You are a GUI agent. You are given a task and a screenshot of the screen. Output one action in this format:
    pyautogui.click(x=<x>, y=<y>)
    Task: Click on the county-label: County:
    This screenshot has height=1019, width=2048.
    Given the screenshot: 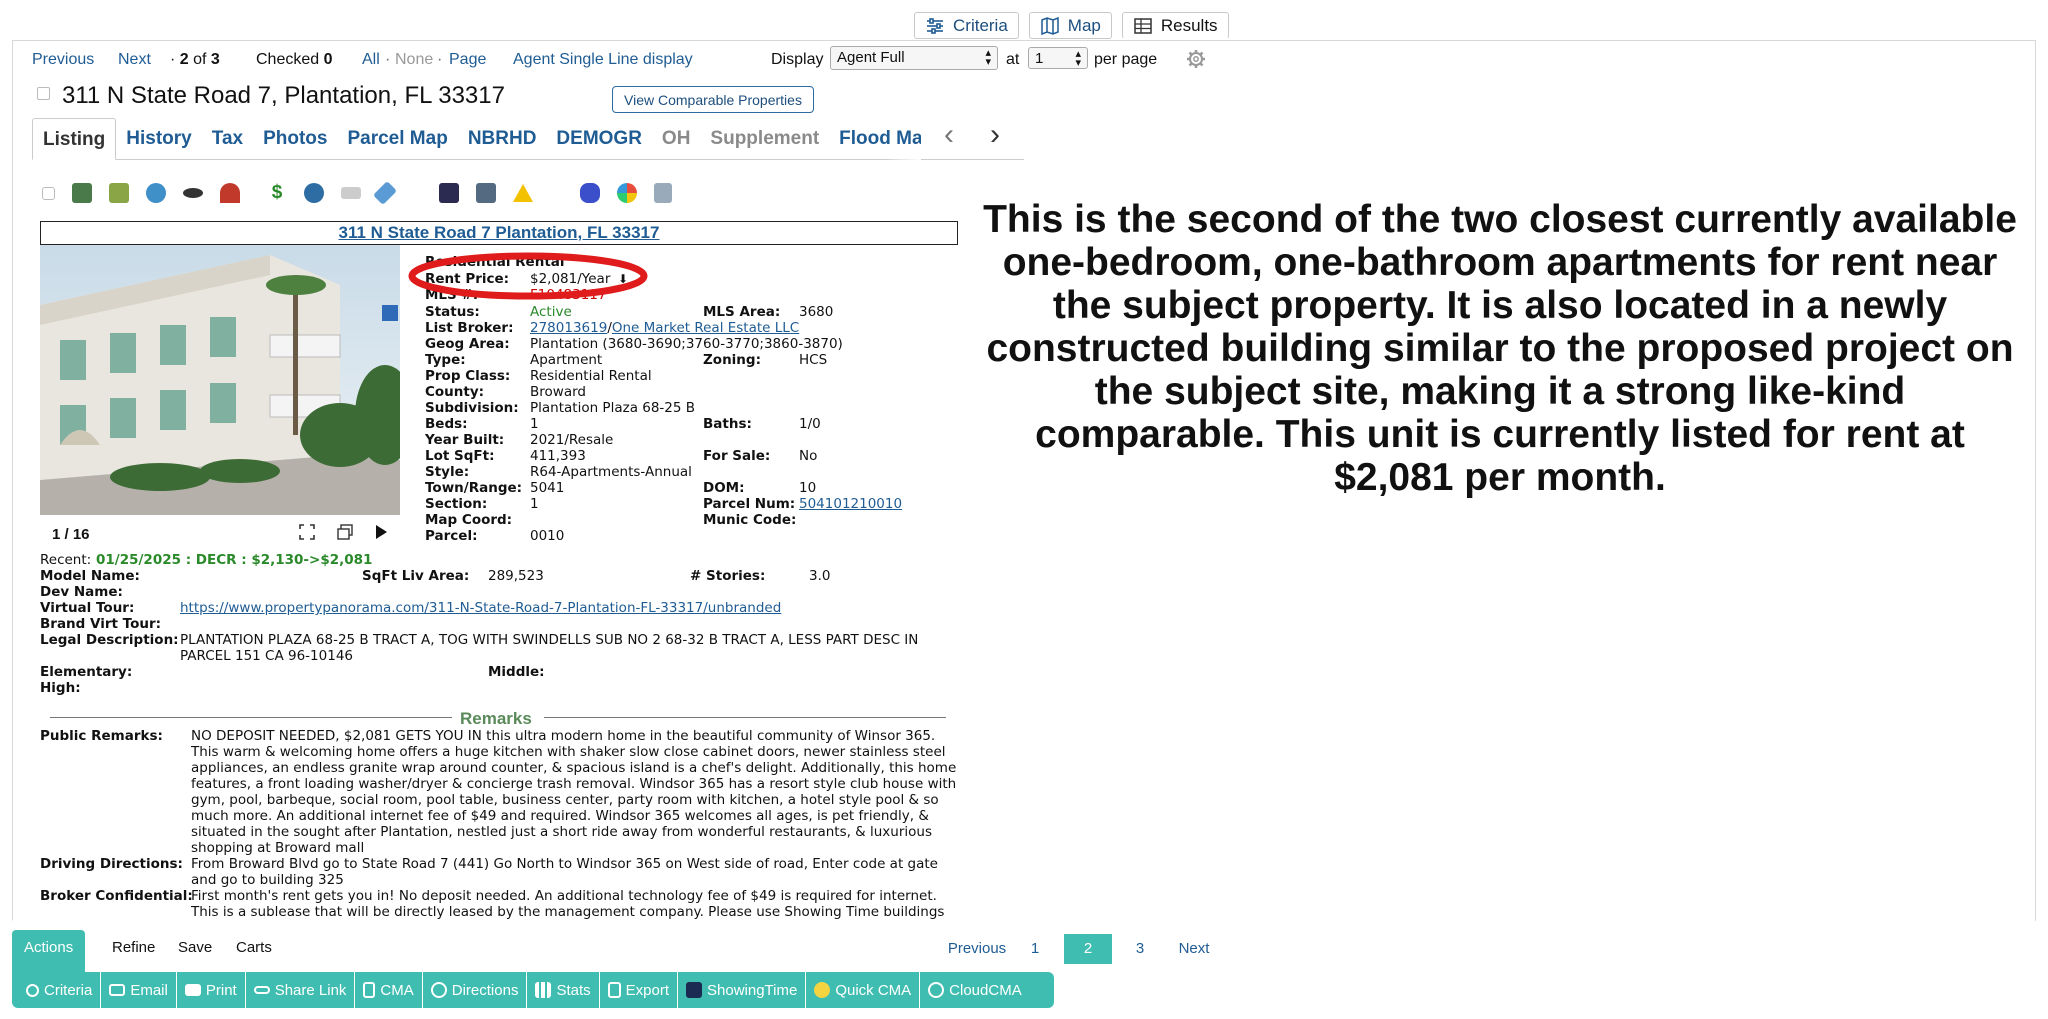 What is the action you would take?
    pyautogui.click(x=455, y=392)
    